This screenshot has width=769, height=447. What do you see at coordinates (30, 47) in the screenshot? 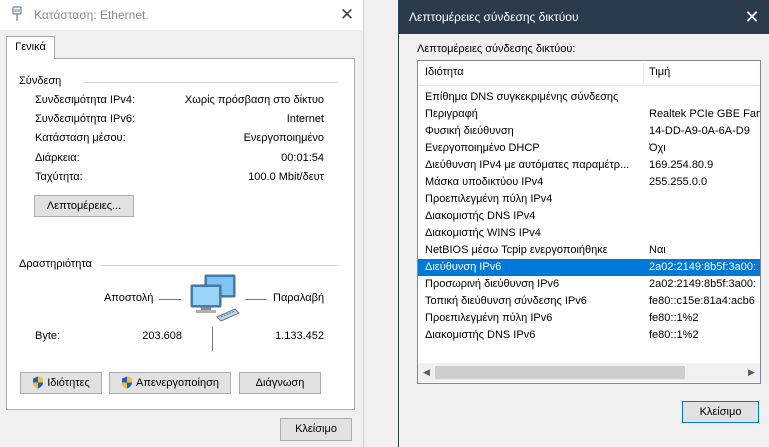
I see `tab-general: Γενικά` at bounding box center [30, 47].